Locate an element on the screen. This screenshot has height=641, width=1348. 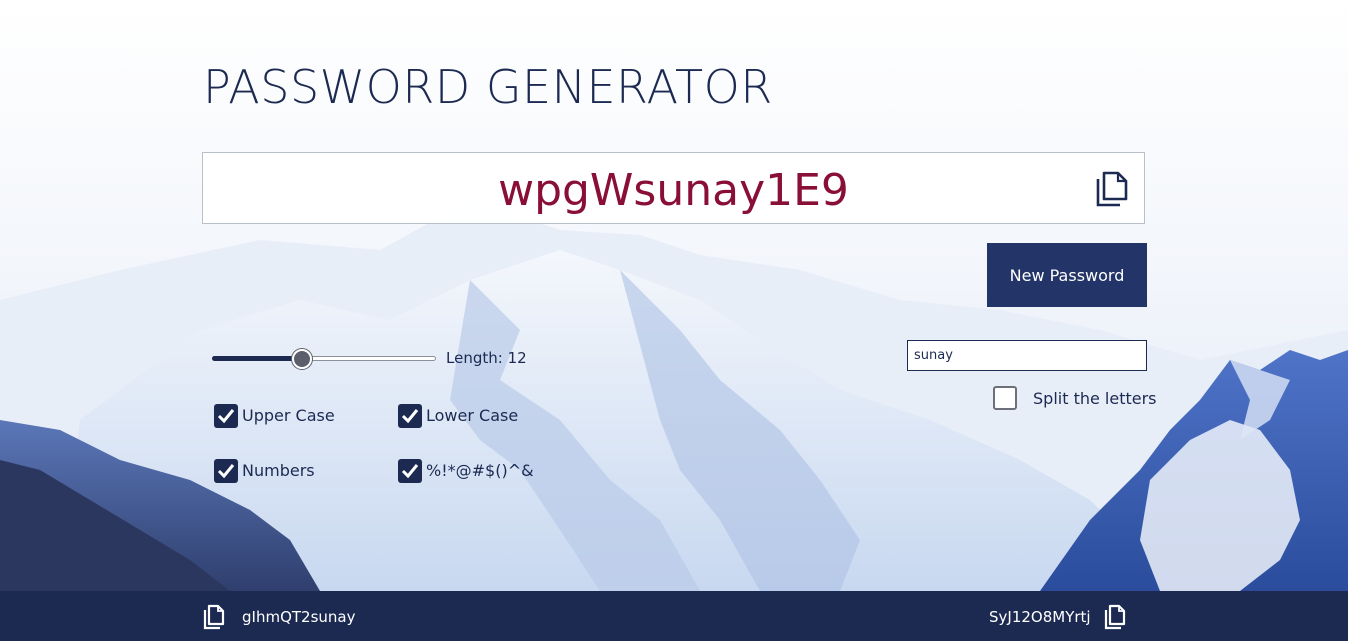
length-readout: Length: 12 is located at coordinates (486, 358).